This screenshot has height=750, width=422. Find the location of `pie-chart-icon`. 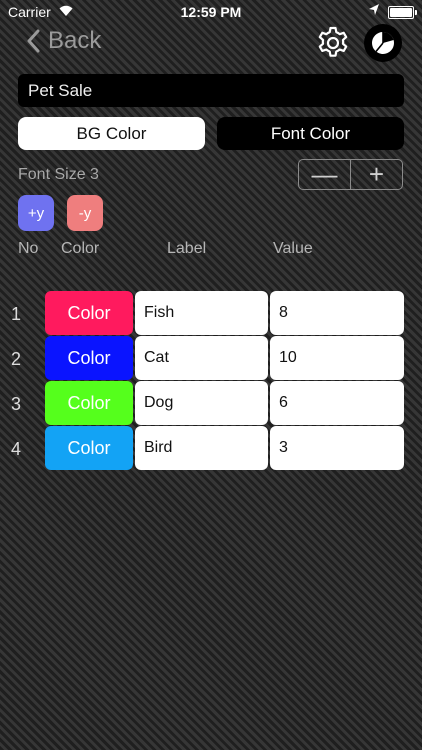

pie-chart-icon is located at coordinates (383, 43).